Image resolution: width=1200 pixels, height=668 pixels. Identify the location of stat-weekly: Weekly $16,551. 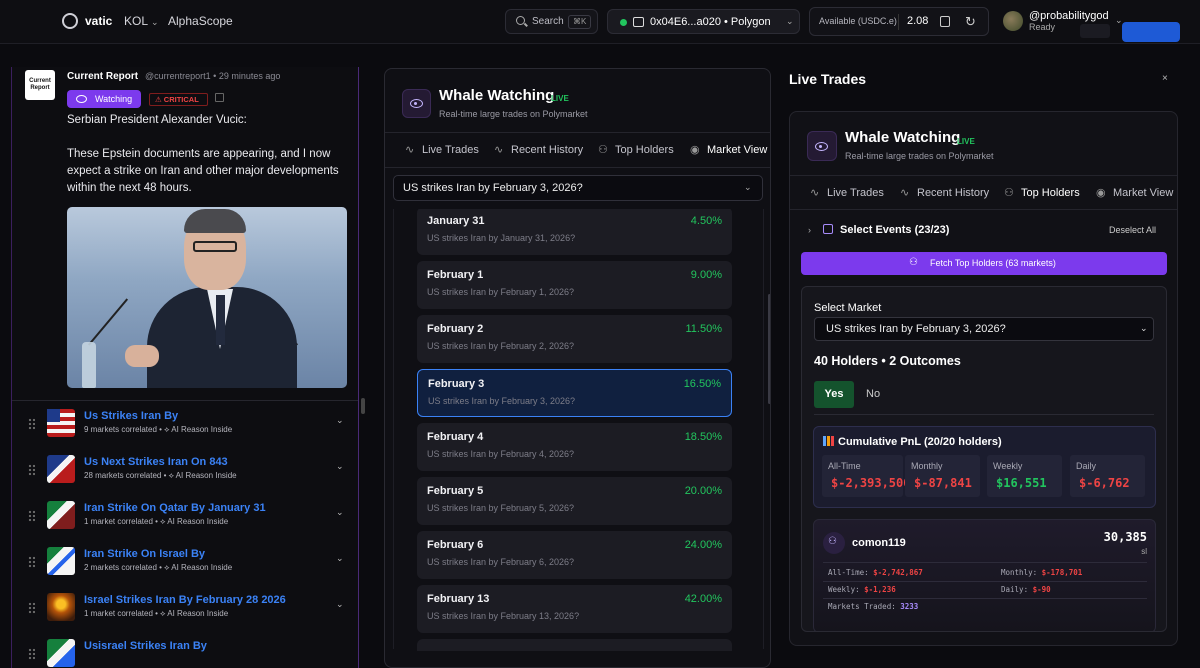
(1024, 476).